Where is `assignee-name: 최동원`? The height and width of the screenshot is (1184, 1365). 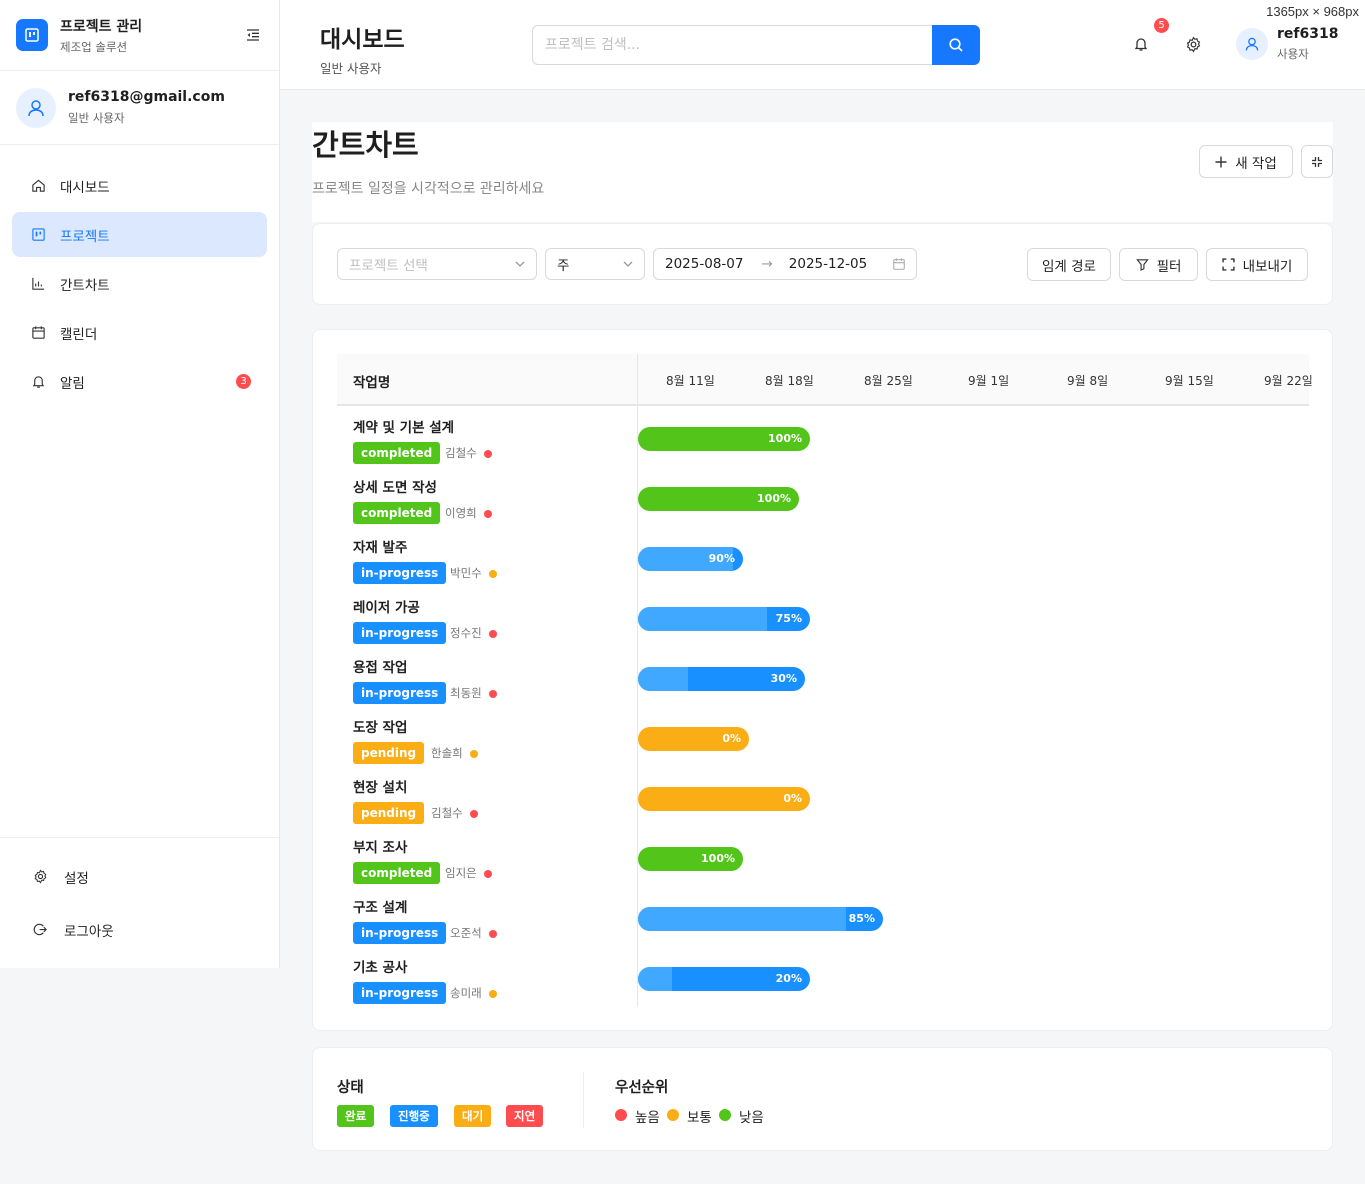
assignee-name: 최동원 is located at coordinates (466, 693).